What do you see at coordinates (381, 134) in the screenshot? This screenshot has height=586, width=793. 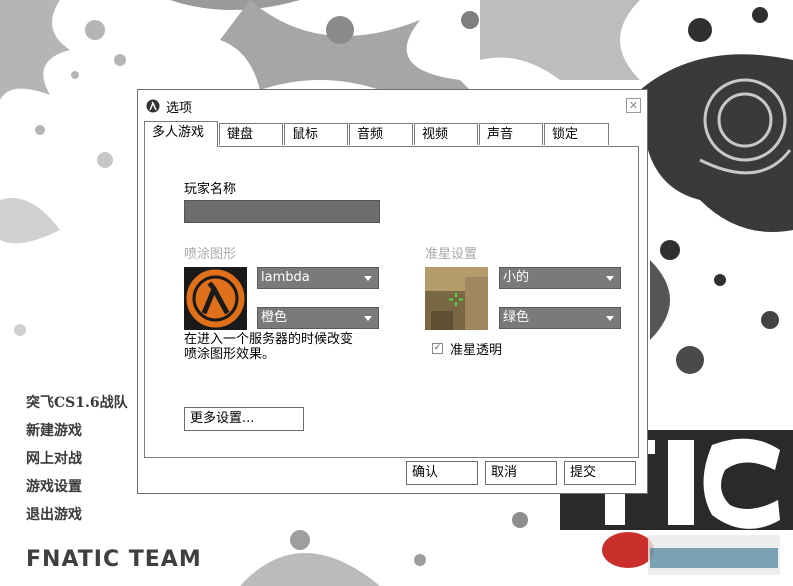 I see `tab-audio: 音频` at bounding box center [381, 134].